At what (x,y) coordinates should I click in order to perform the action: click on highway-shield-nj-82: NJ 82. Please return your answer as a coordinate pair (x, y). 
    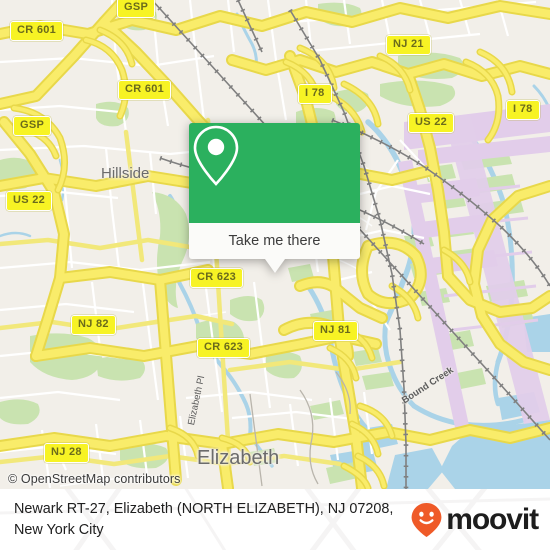
    Looking at the image, I should click on (93, 325).